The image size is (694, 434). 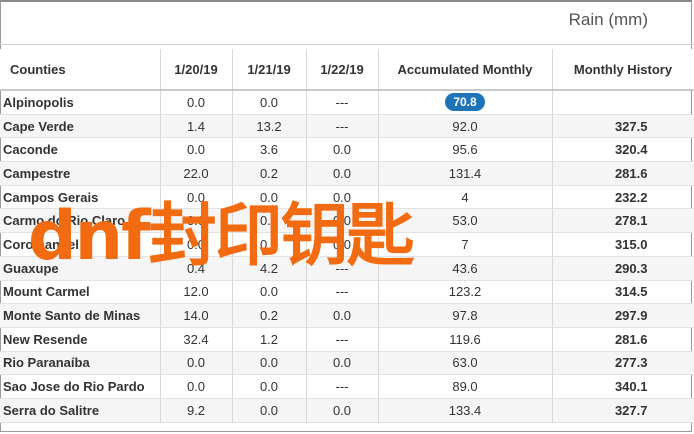 What do you see at coordinates (196, 292) in the screenshot?
I see `rain-cell-date-1: 12.0` at bounding box center [196, 292].